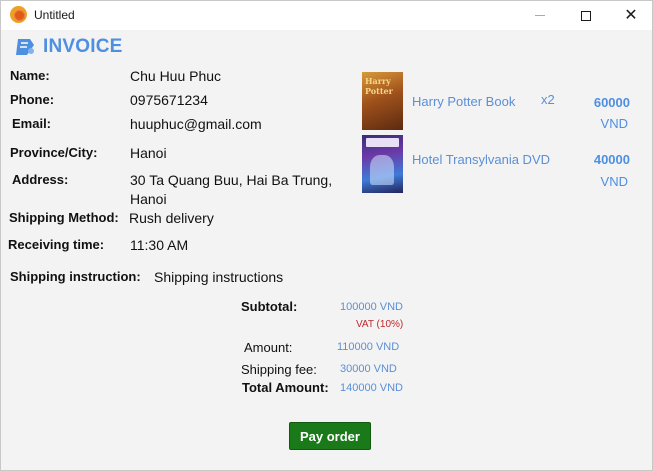  I want to click on close-icon: ✕, so click(631, 15).